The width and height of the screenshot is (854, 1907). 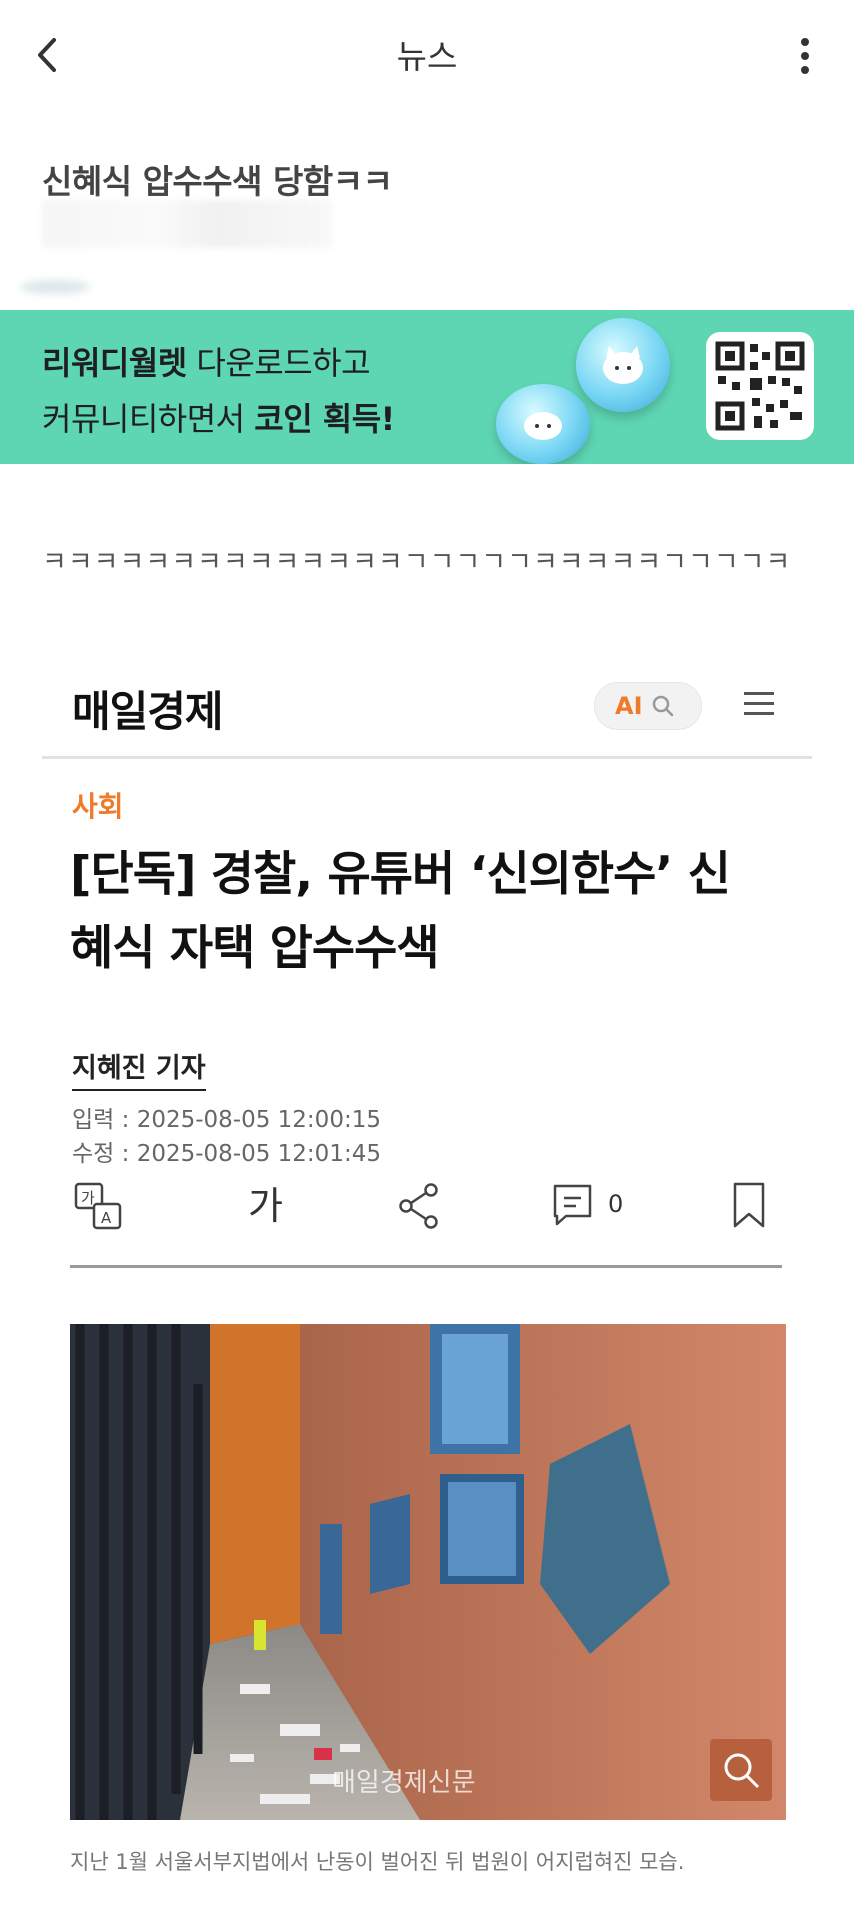 I want to click on top-app-bar: 뉴스, so click(x=427, y=55).